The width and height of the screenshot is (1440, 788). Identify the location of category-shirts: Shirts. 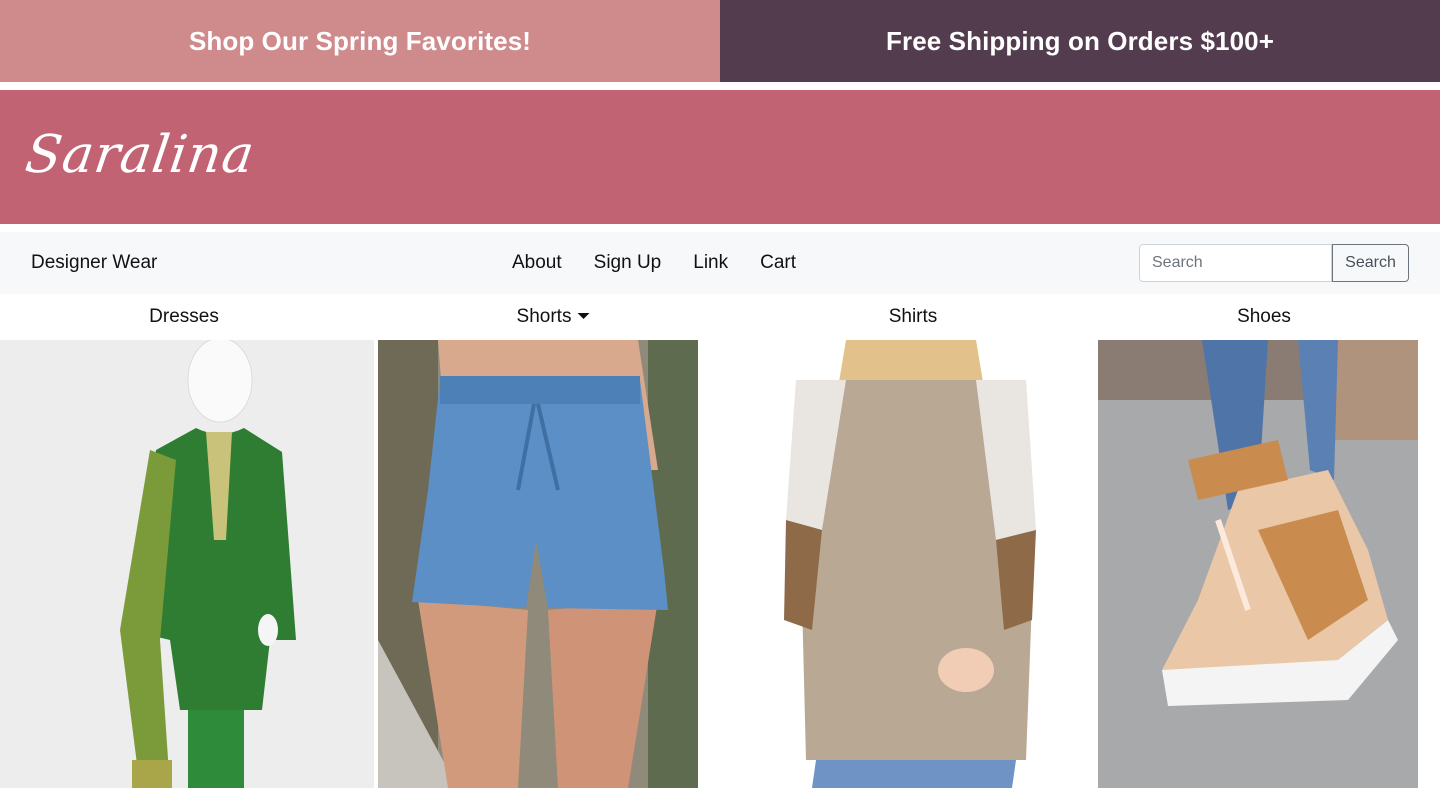
(913, 317).